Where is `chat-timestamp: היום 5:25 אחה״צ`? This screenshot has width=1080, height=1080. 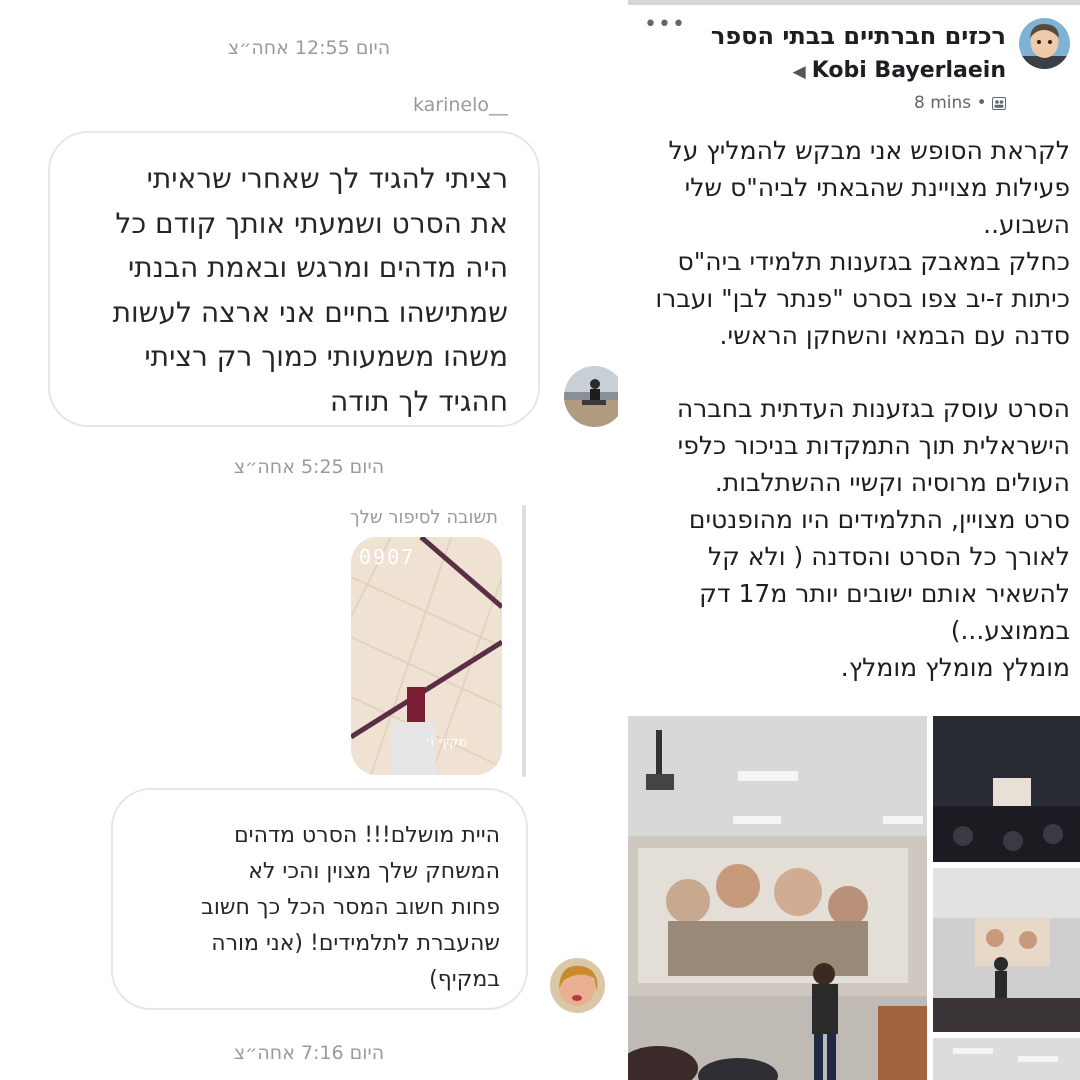 chat-timestamp: היום 5:25 אחה״צ is located at coordinates (309, 467).